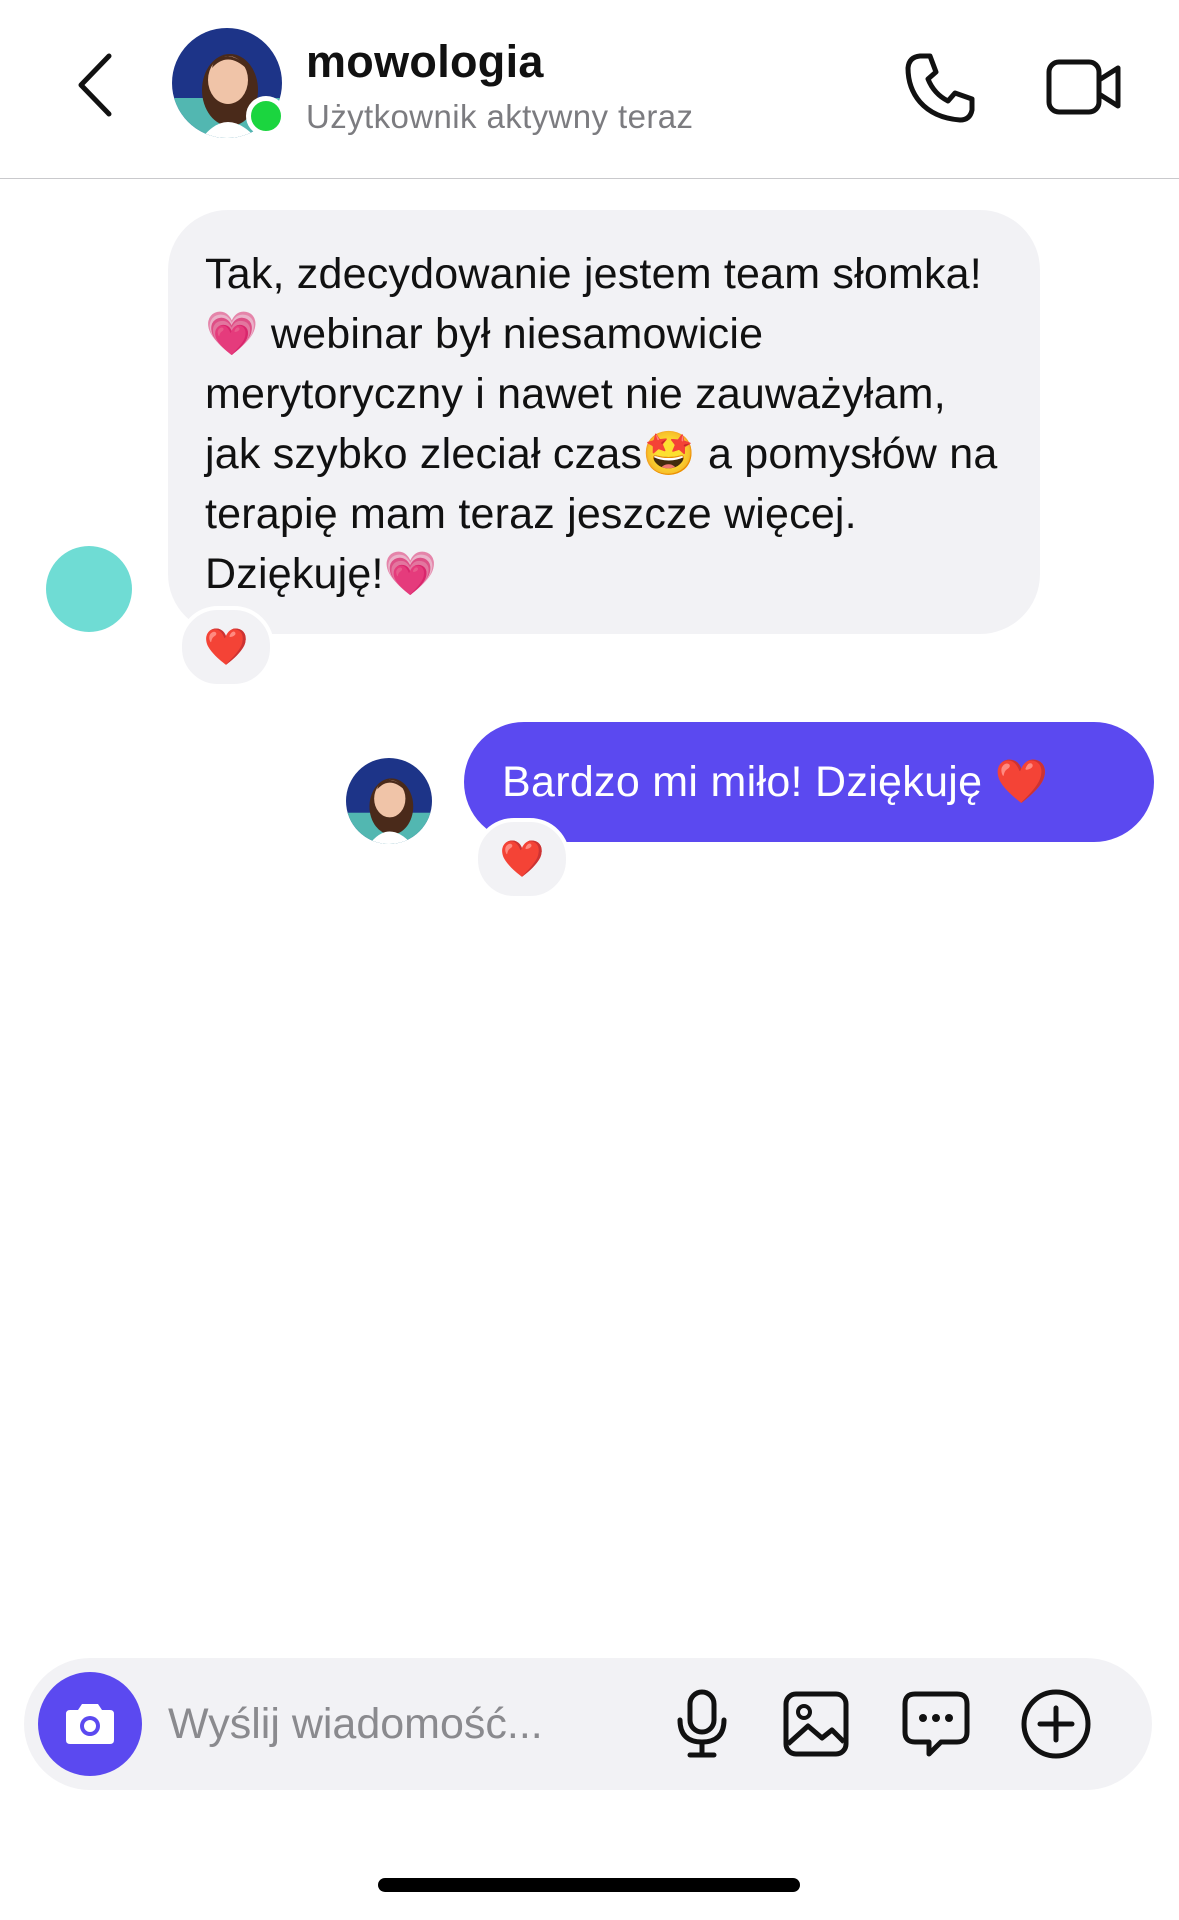 The height and width of the screenshot is (1920, 1179). I want to click on my-avatar, so click(389, 801).